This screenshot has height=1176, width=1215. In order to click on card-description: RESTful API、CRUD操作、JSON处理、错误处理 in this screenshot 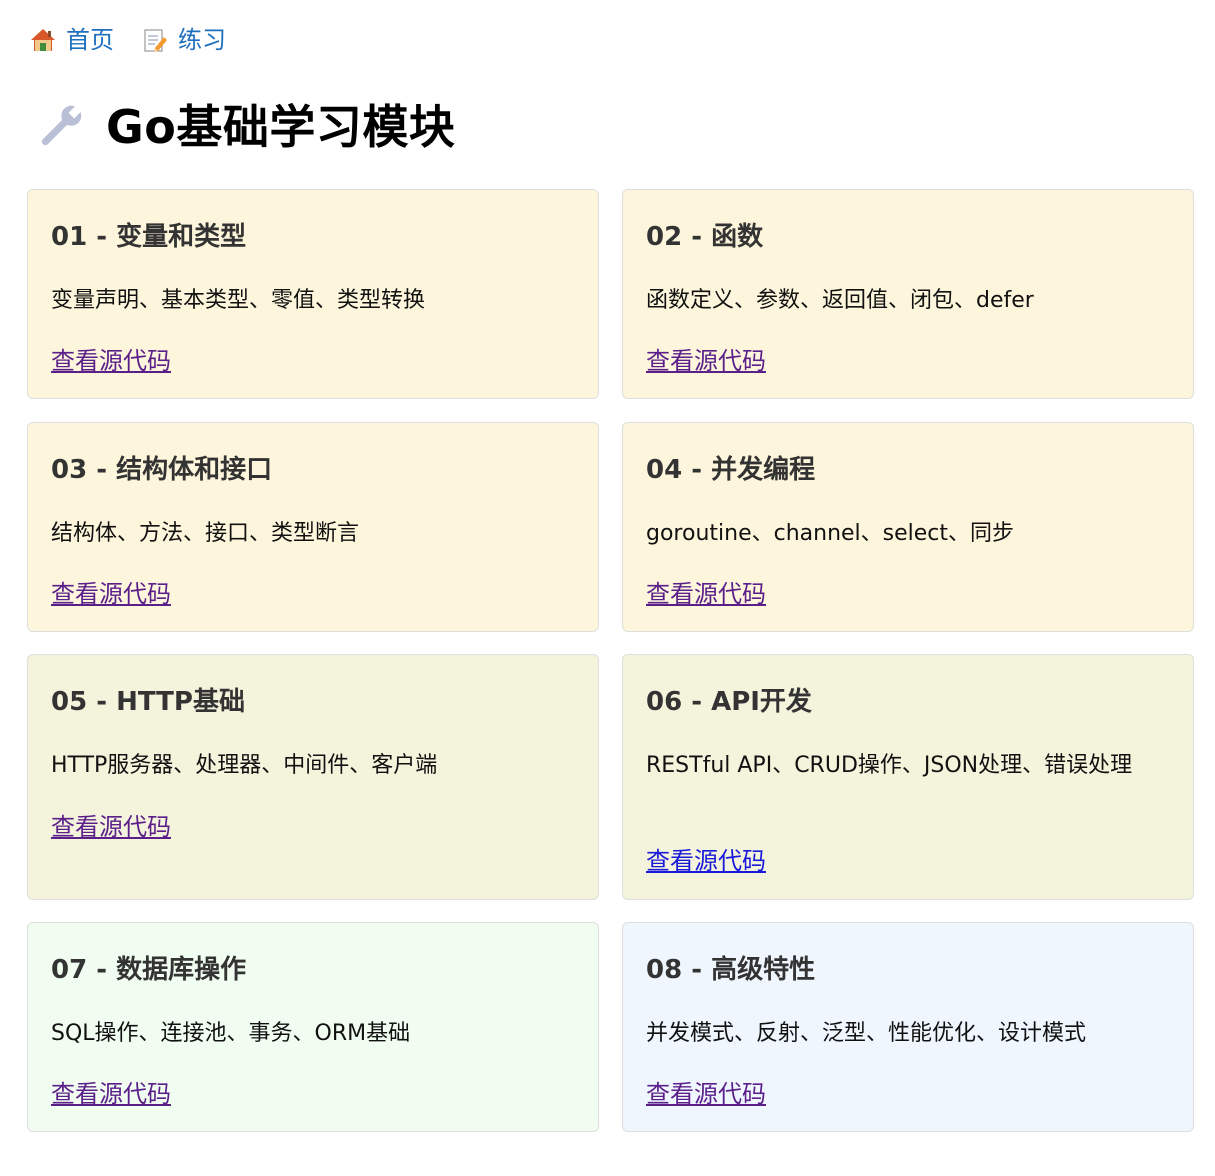, I will do `click(889, 765)`.